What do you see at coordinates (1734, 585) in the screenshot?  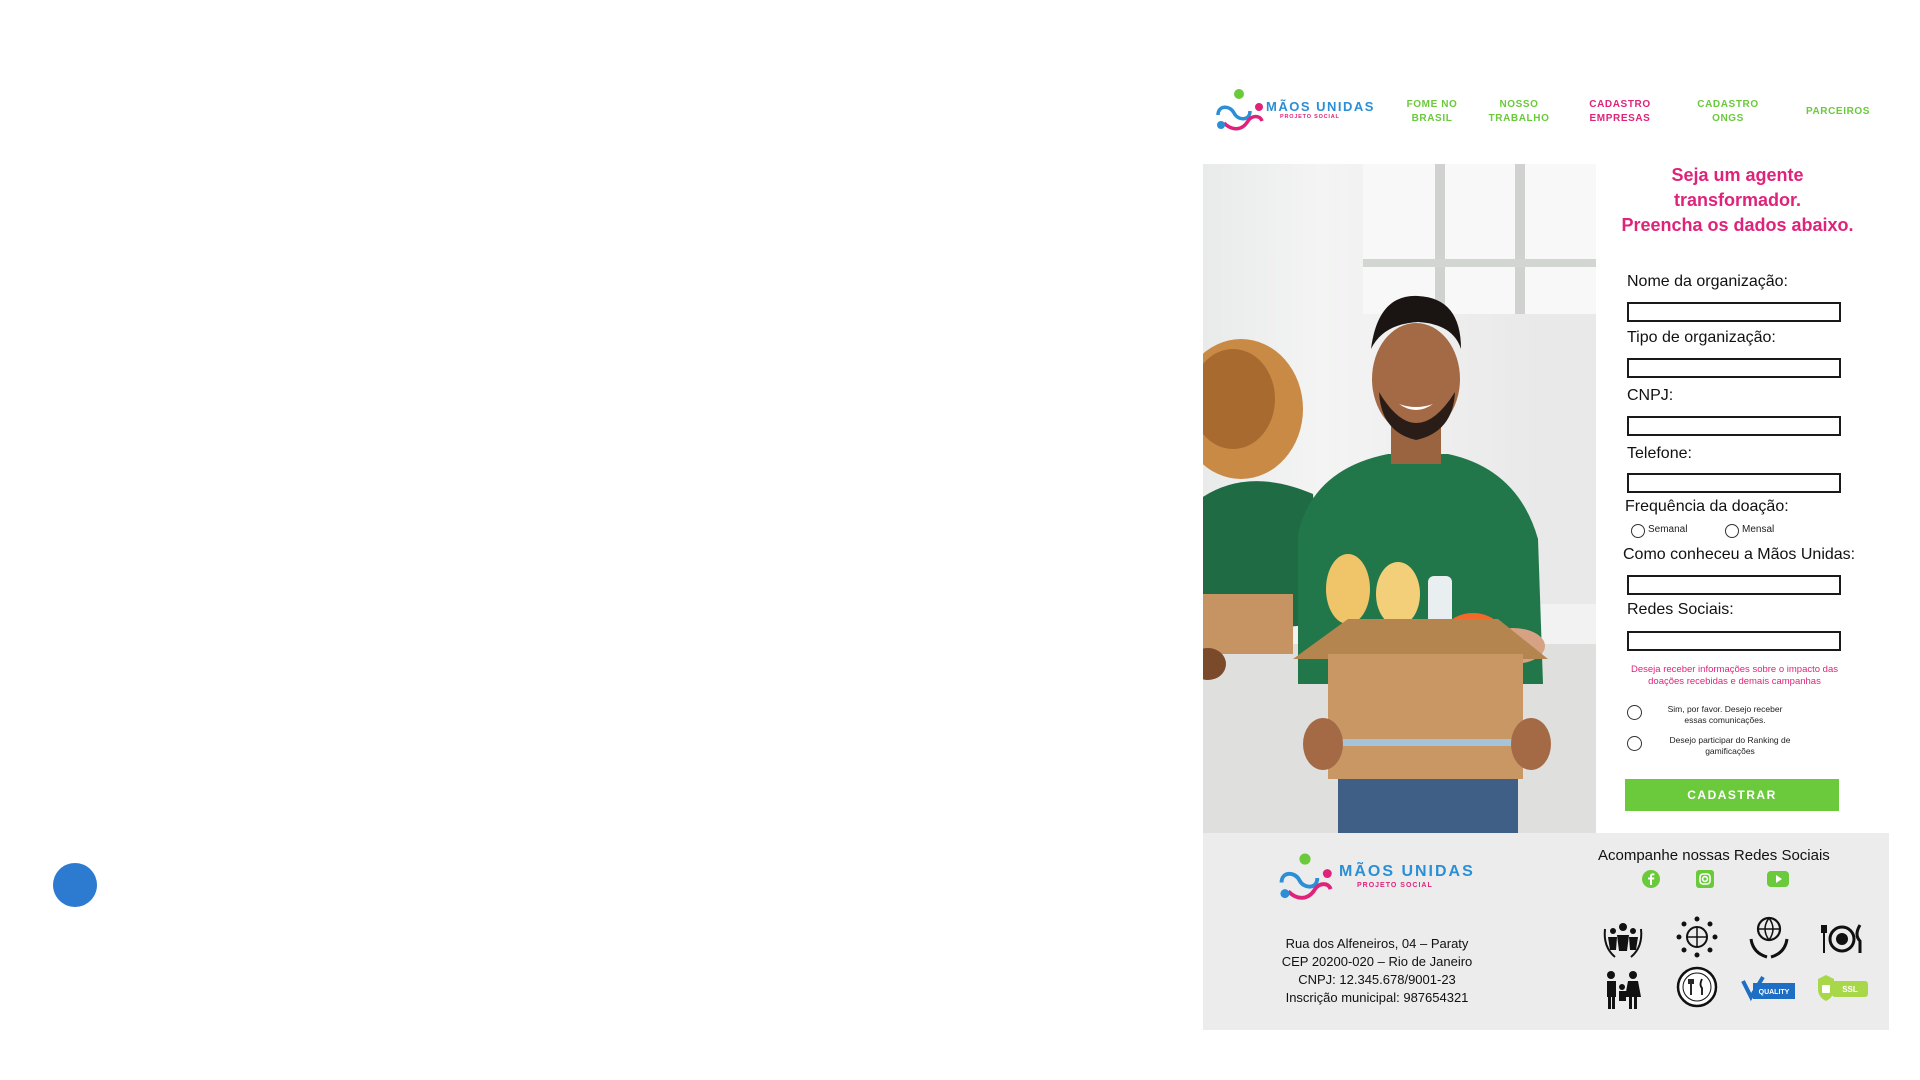 I see `how-heard-field` at bounding box center [1734, 585].